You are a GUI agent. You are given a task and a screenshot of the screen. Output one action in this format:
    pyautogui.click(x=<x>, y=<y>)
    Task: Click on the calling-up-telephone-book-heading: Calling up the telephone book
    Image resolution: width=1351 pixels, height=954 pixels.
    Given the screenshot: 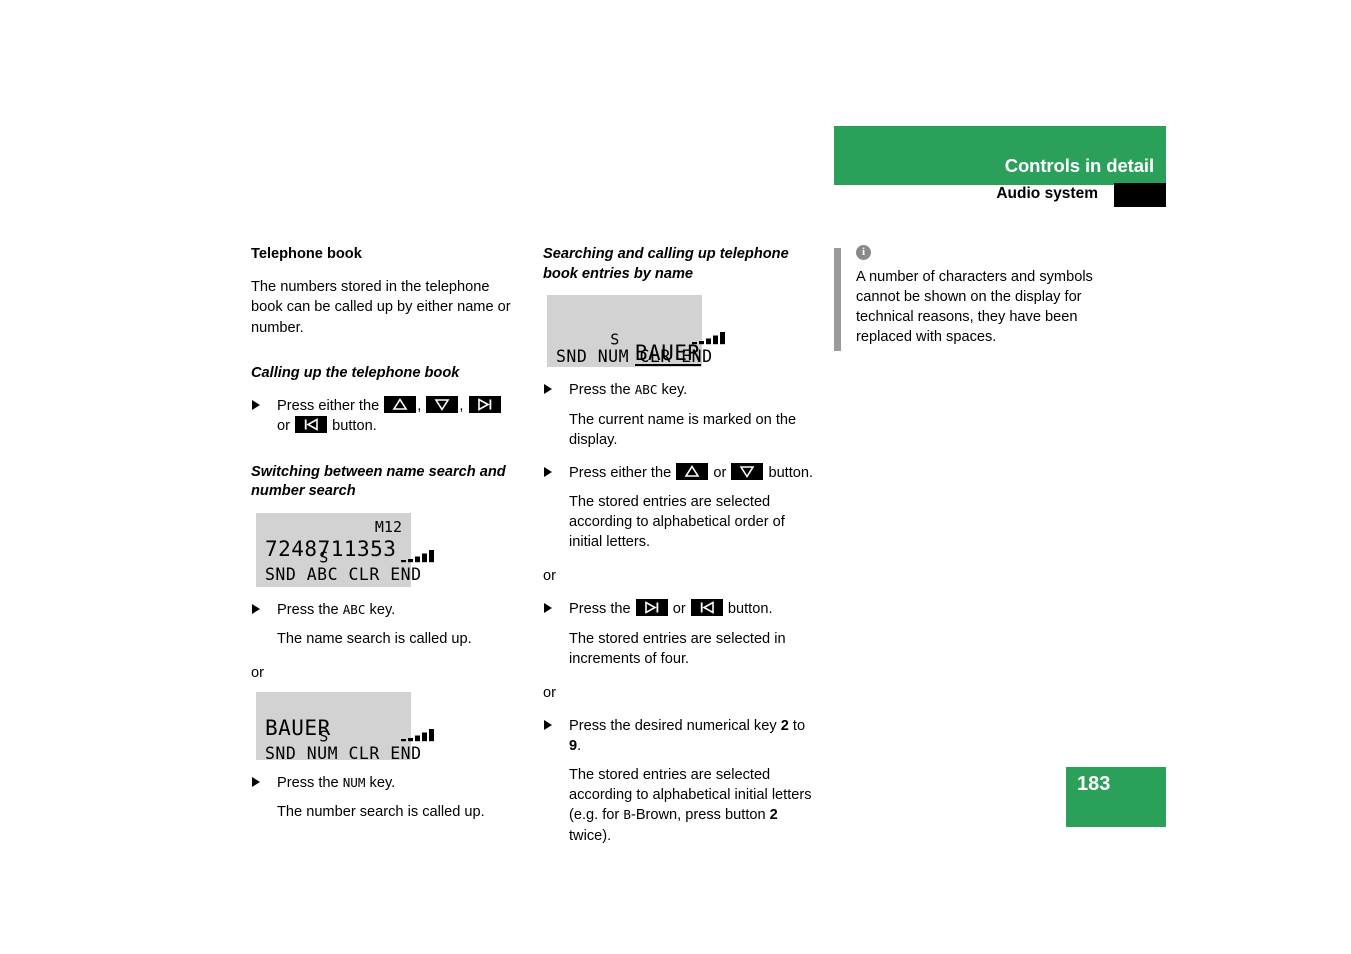 What is the action you would take?
    pyautogui.click(x=355, y=372)
    